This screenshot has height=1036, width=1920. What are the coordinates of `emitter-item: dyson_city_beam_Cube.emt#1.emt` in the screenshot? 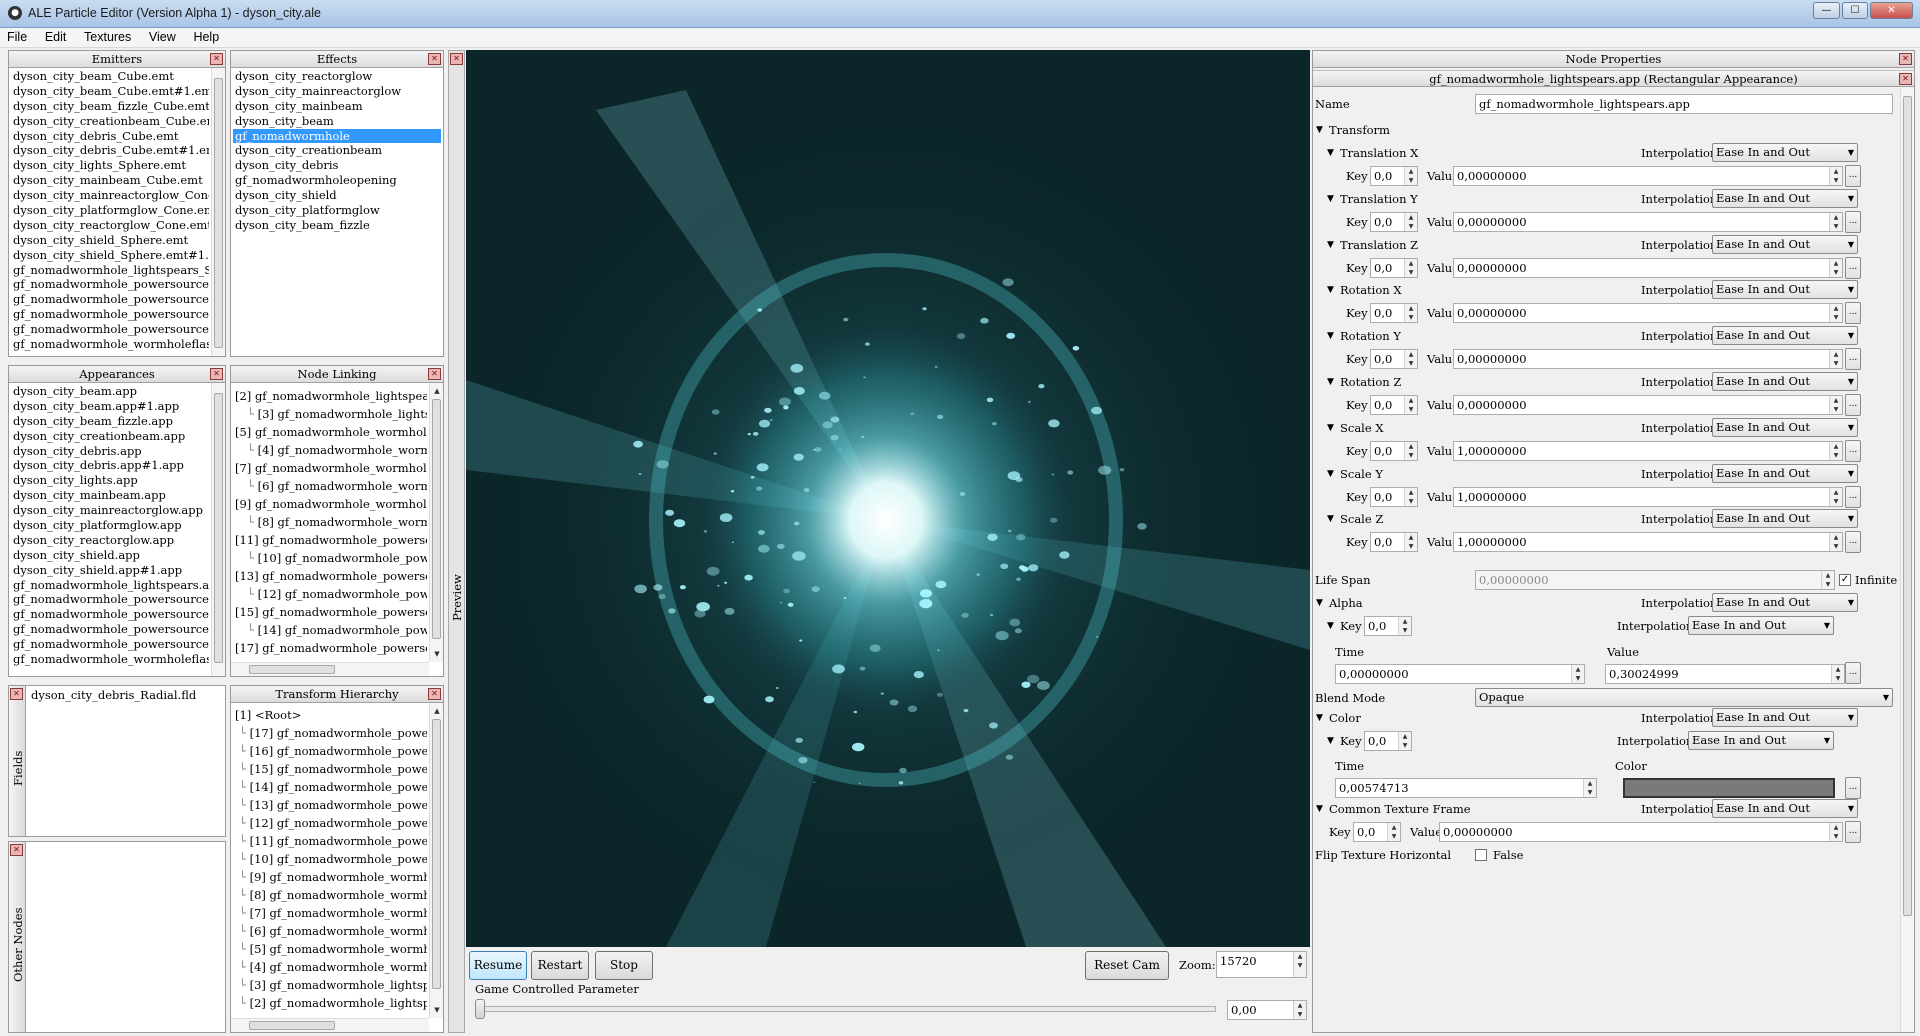 It's located at (110, 91).